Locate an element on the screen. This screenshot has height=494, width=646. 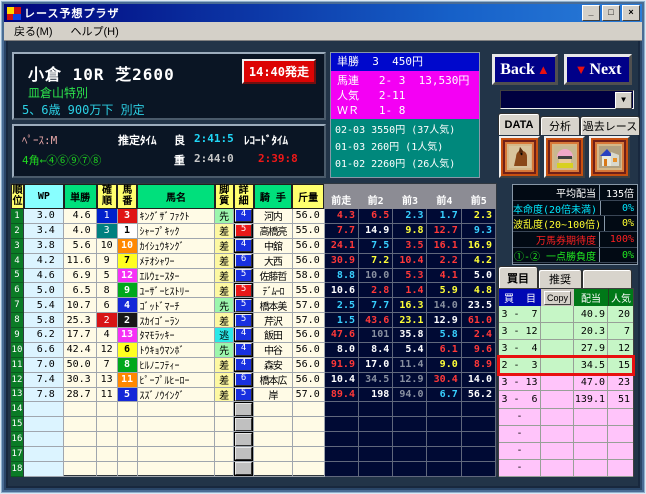
stat-label: 本命度(20倍未満) is located at coordinates (555, 210).